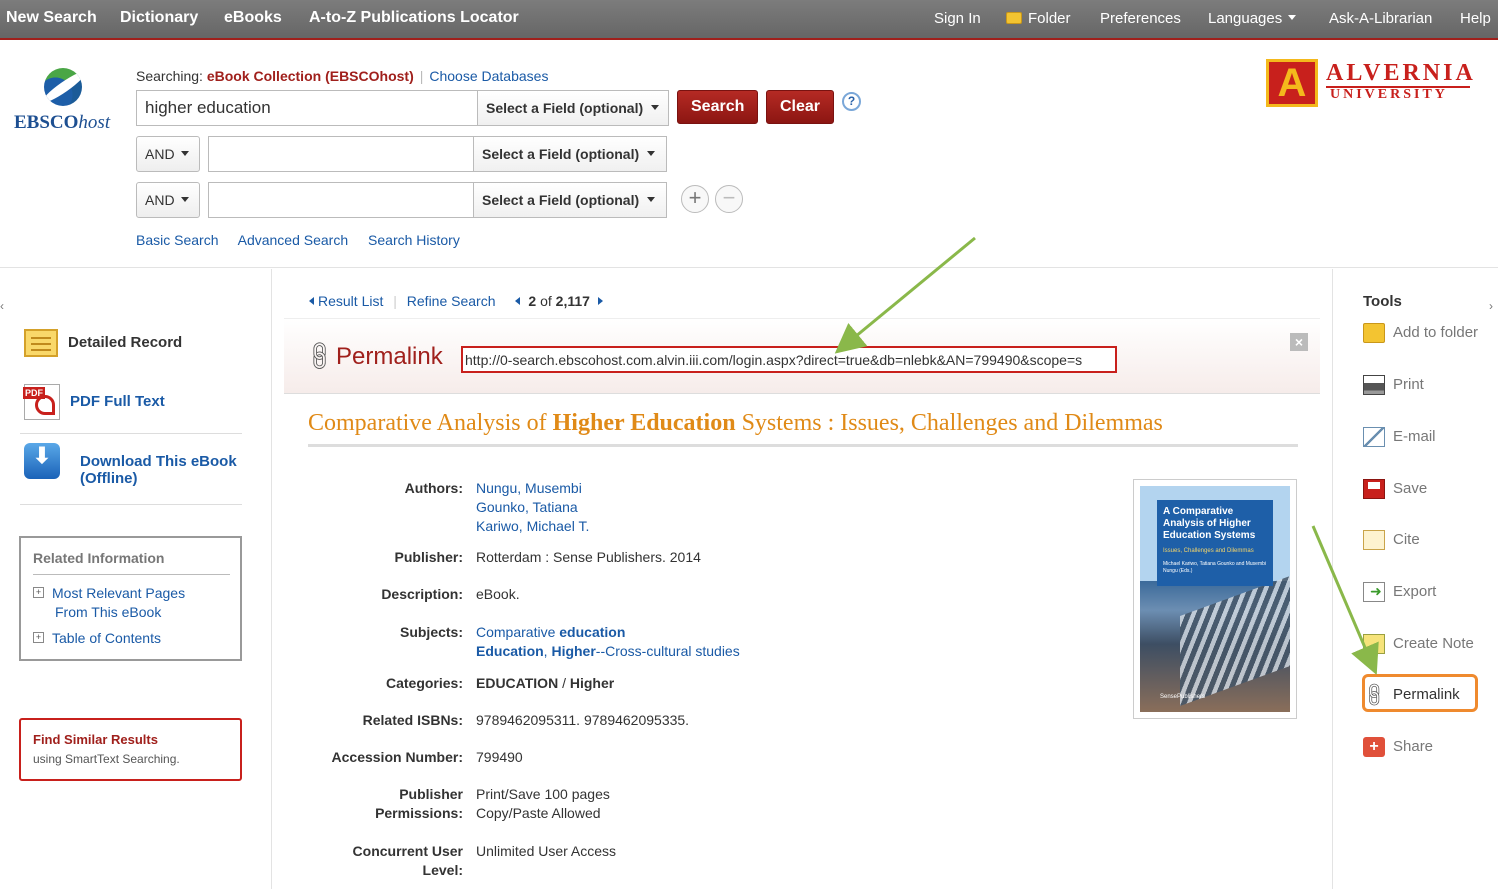  I want to click on tool-label: Create Note, so click(1433, 643).